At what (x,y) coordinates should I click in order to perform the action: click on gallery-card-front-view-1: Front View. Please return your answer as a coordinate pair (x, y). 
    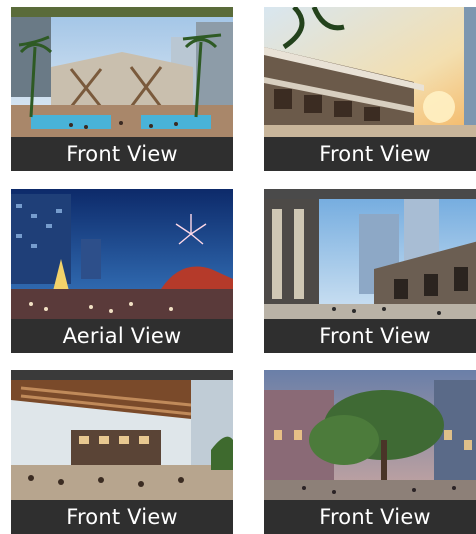
    Looking at the image, I should click on (122, 89).